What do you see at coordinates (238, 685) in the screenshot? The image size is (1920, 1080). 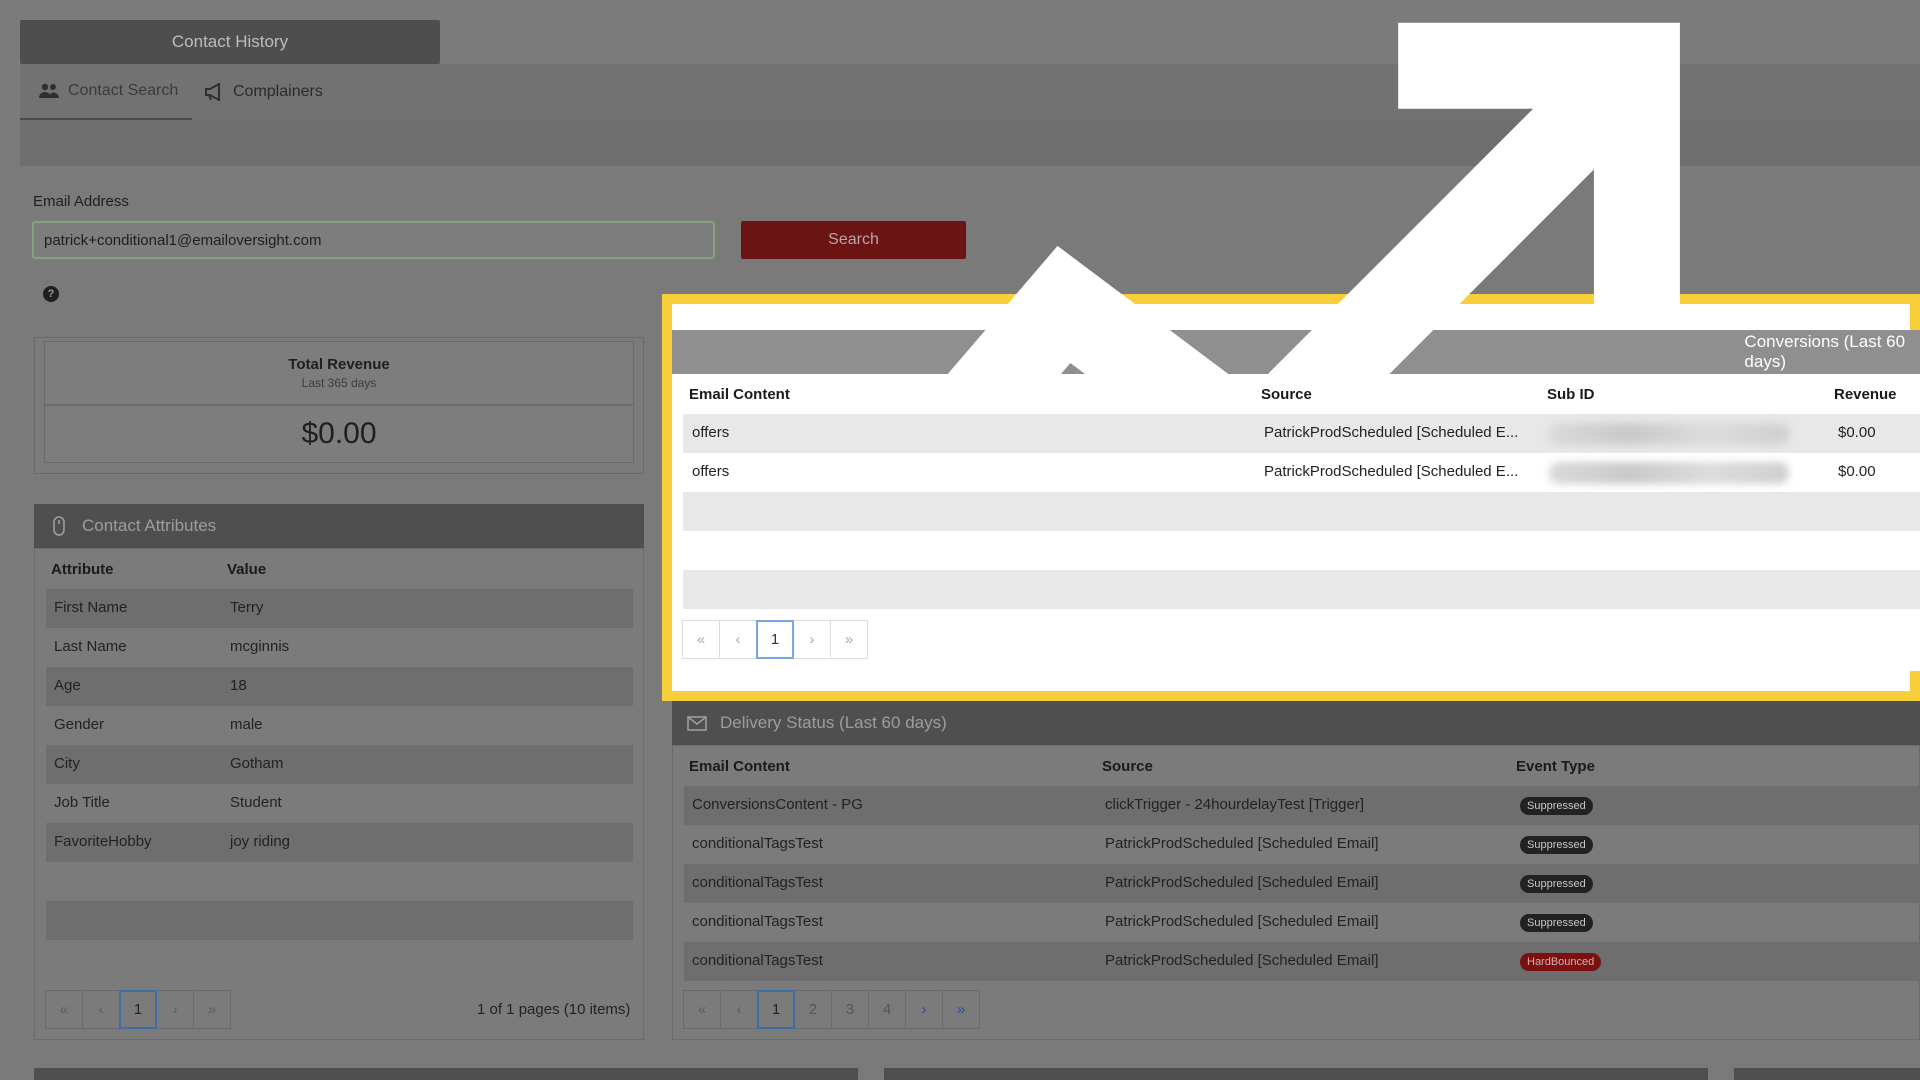 I see `attribute-value: 18` at bounding box center [238, 685].